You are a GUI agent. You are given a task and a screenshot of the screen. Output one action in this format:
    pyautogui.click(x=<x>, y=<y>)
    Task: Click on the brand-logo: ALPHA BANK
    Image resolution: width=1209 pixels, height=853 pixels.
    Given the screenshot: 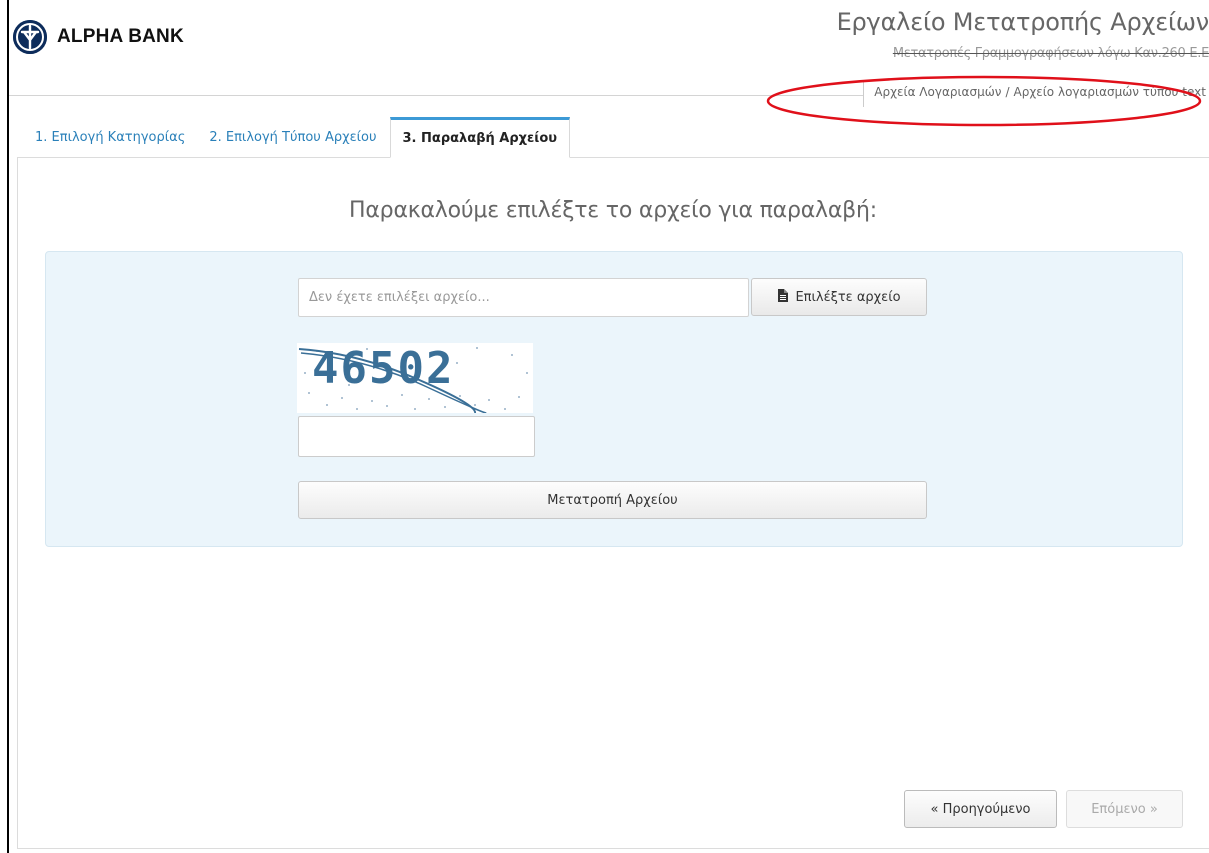 What is the action you would take?
    pyautogui.click(x=98, y=37)
    